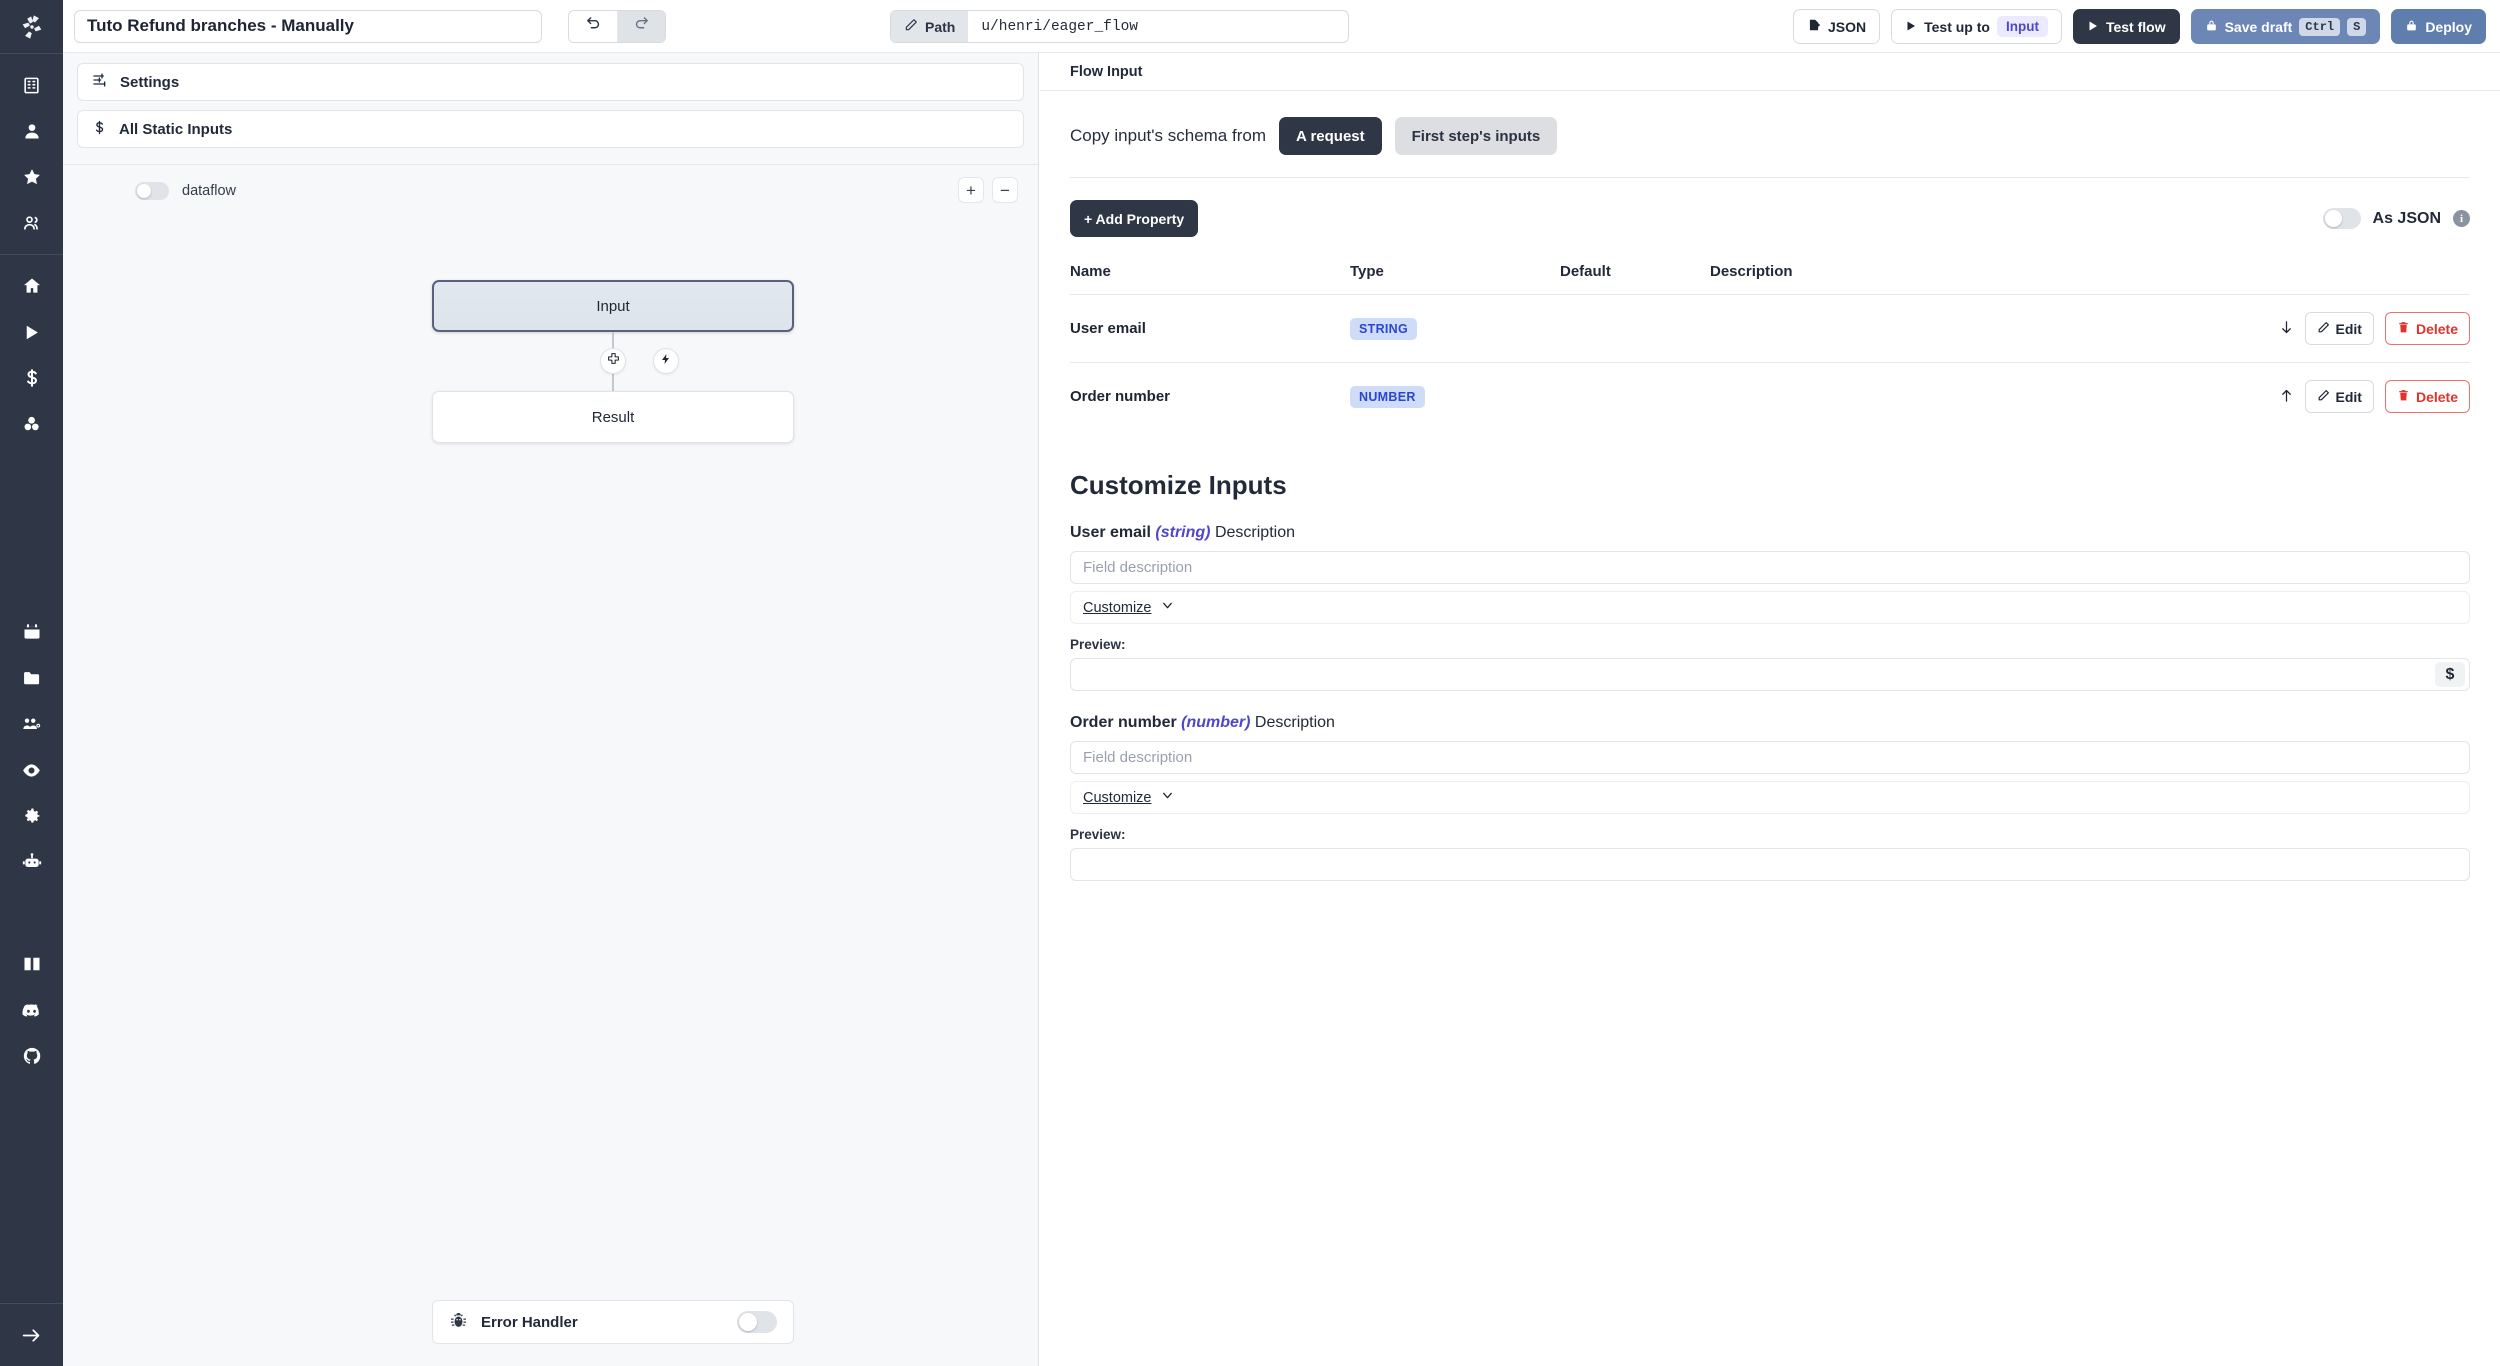 The height and width of the screenshot is (1366, 2500). Describe the element at coordinates (1635, 396) in the screenshot. I see `row-default` at that location.